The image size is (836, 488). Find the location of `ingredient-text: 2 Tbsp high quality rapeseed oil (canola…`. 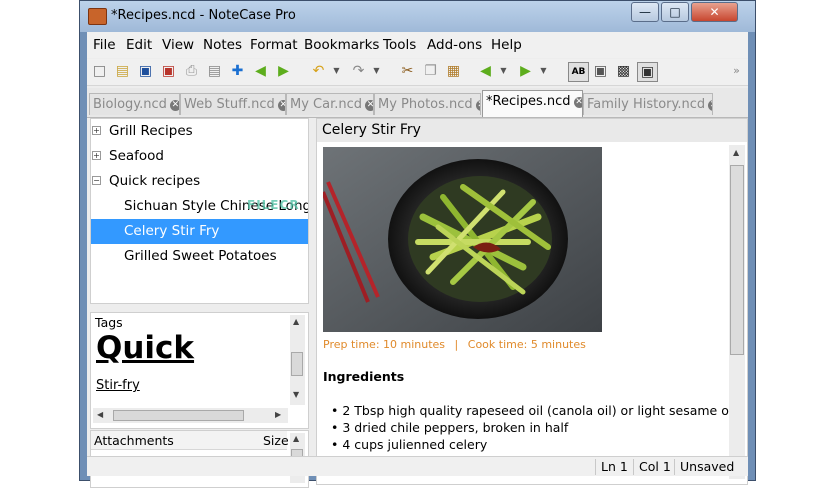

ingredient-text: 2 Tbsp high quality rapeseed oil (canola… is located at coordinates (539, 410).